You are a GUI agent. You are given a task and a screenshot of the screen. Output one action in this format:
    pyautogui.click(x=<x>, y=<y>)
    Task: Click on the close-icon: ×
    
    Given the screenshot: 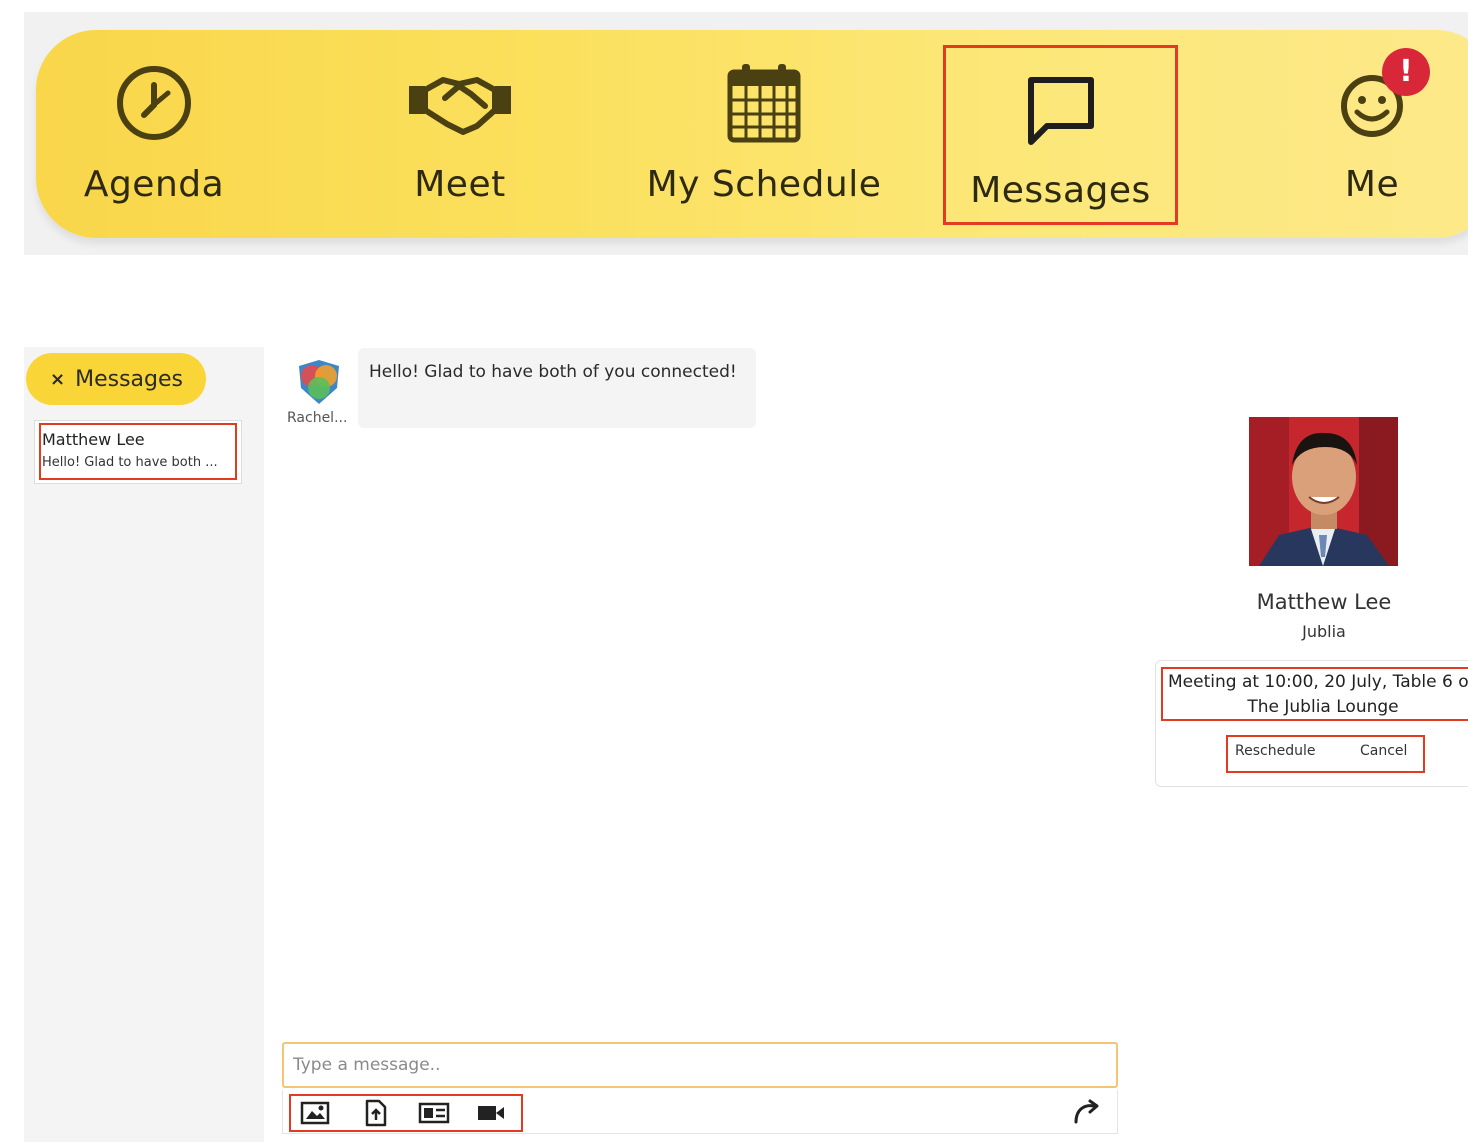 What is the action you would take?
    pyautogui.click(x=58, y=379)
    